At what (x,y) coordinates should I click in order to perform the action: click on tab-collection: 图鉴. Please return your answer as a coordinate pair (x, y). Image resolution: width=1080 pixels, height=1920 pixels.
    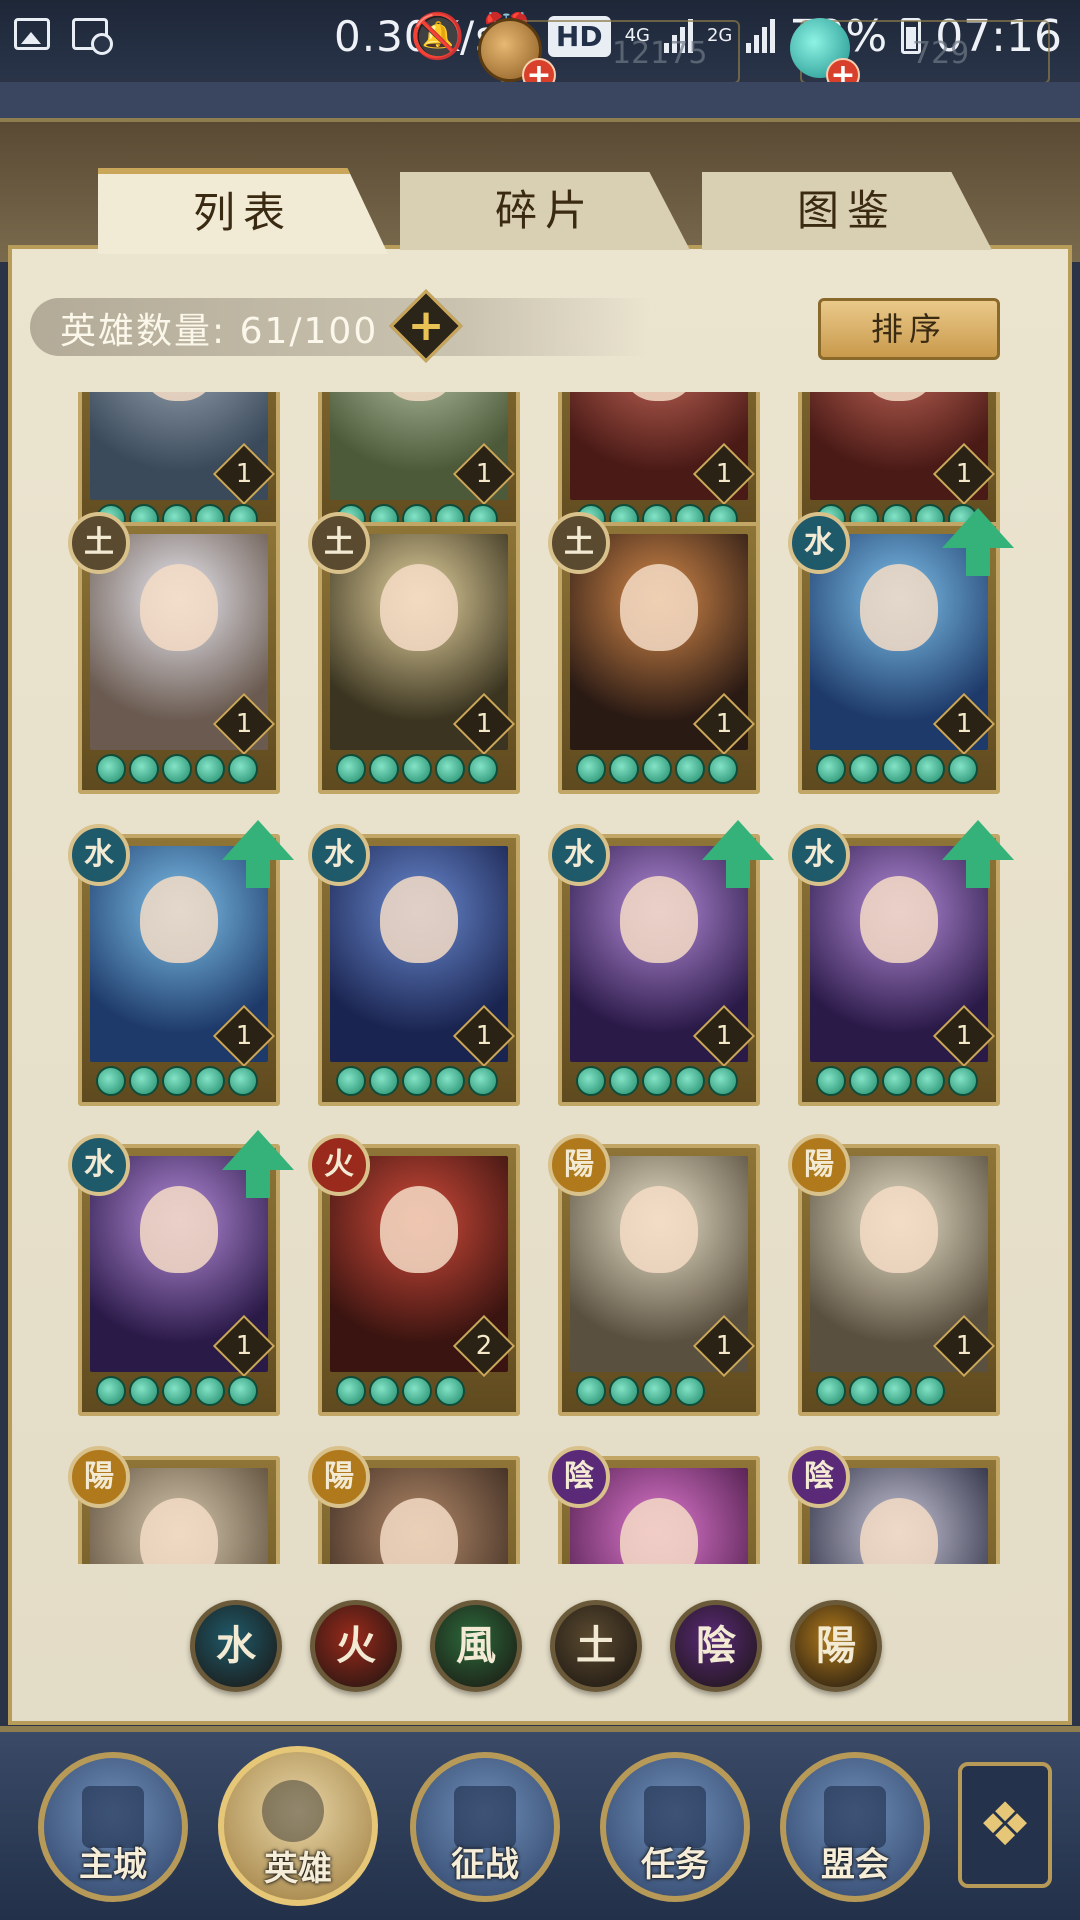
    Looking at the image, I should click on (847, 211).